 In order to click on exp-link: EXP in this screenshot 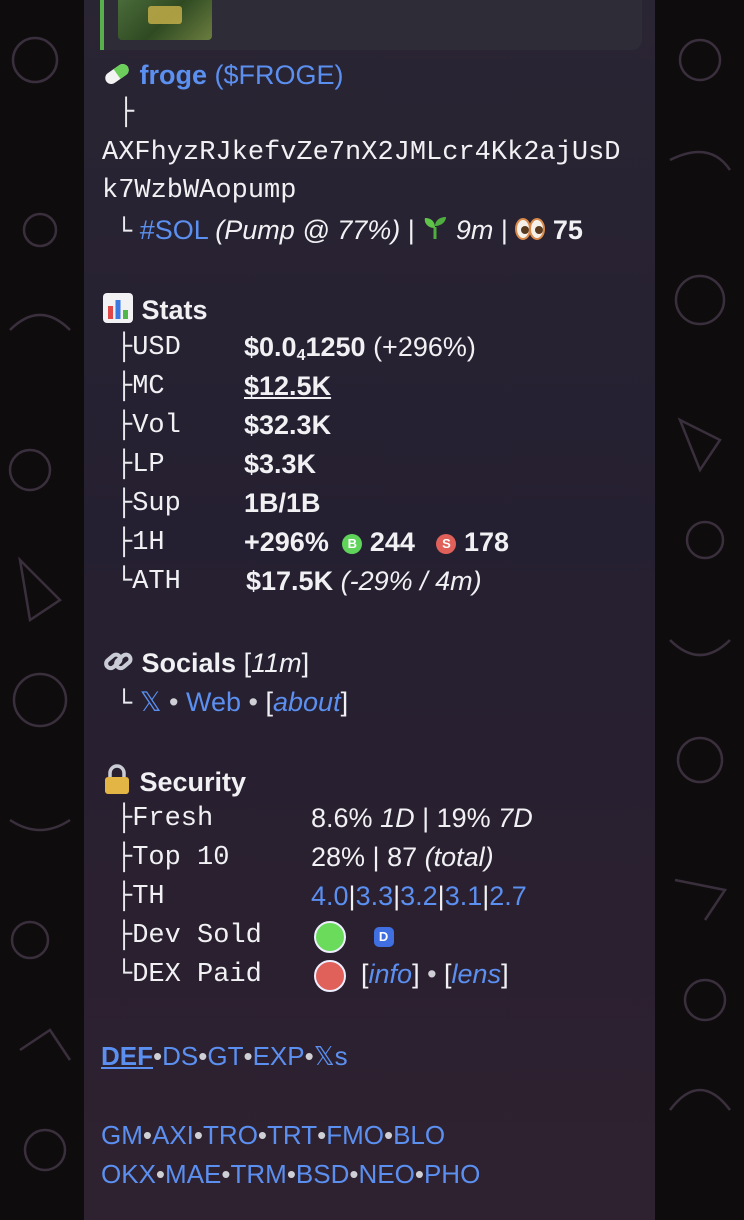, I will do `click(279, 1056)`.